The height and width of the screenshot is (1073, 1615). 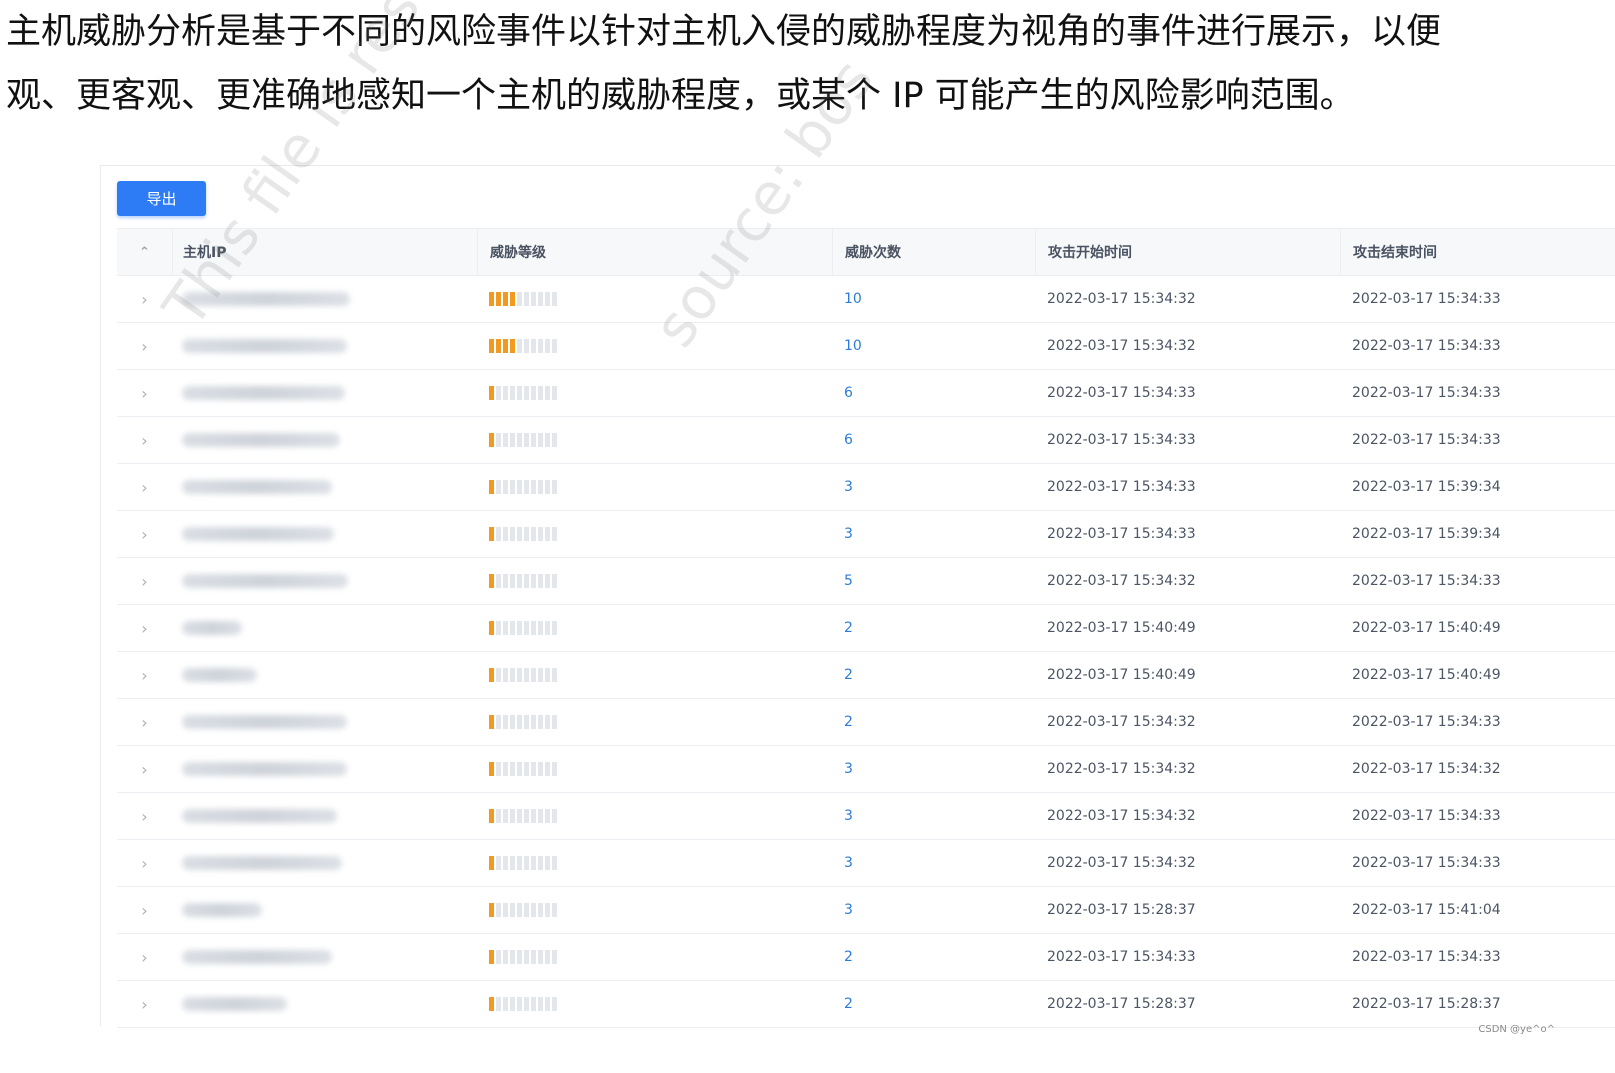 I want to click on threat-count-link: 5, so click(x=848, y=581).